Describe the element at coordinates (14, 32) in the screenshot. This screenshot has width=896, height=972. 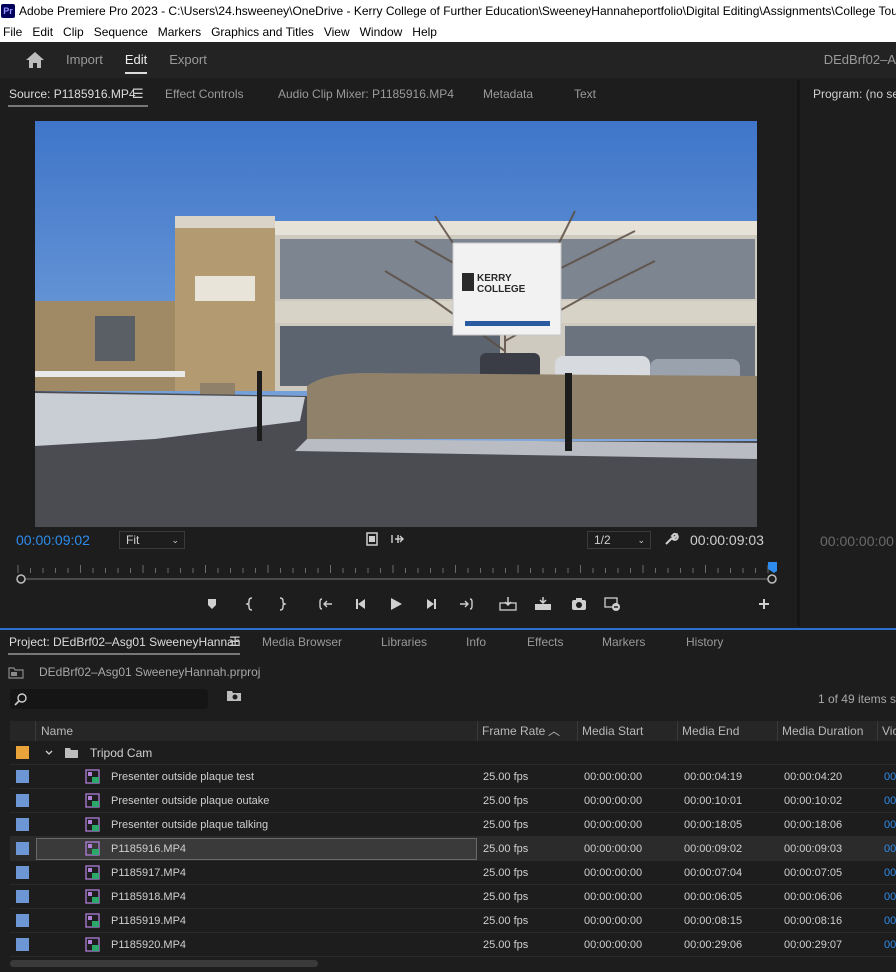
I see `menu-file: File` at that location.